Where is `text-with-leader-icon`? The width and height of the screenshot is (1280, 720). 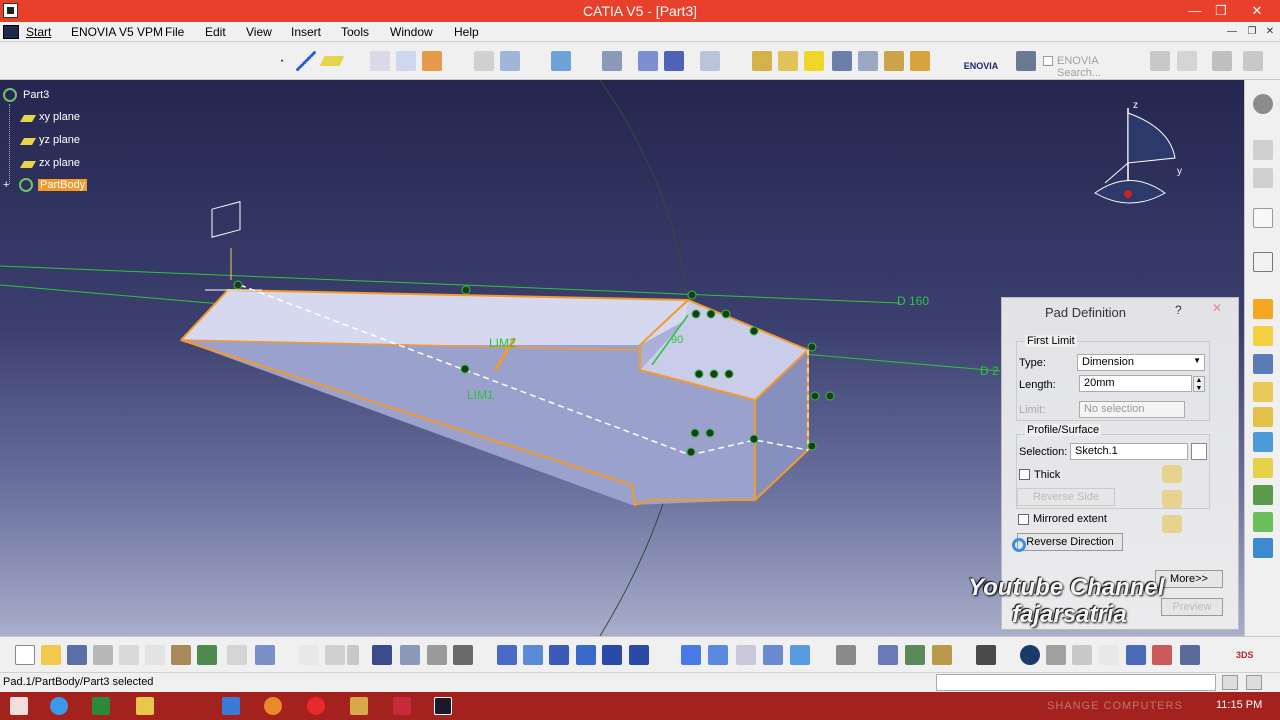
text-with-leader-icon is located at coordinates (380, 61).